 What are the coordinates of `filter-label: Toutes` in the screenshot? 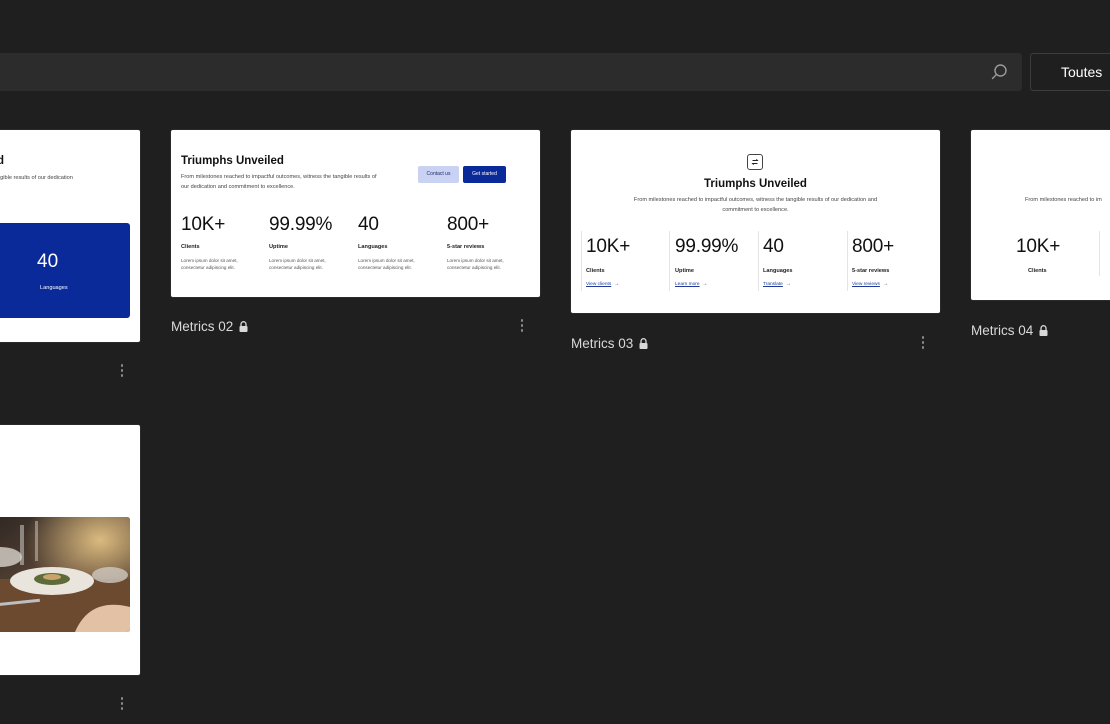 It's located at (1082, 72).